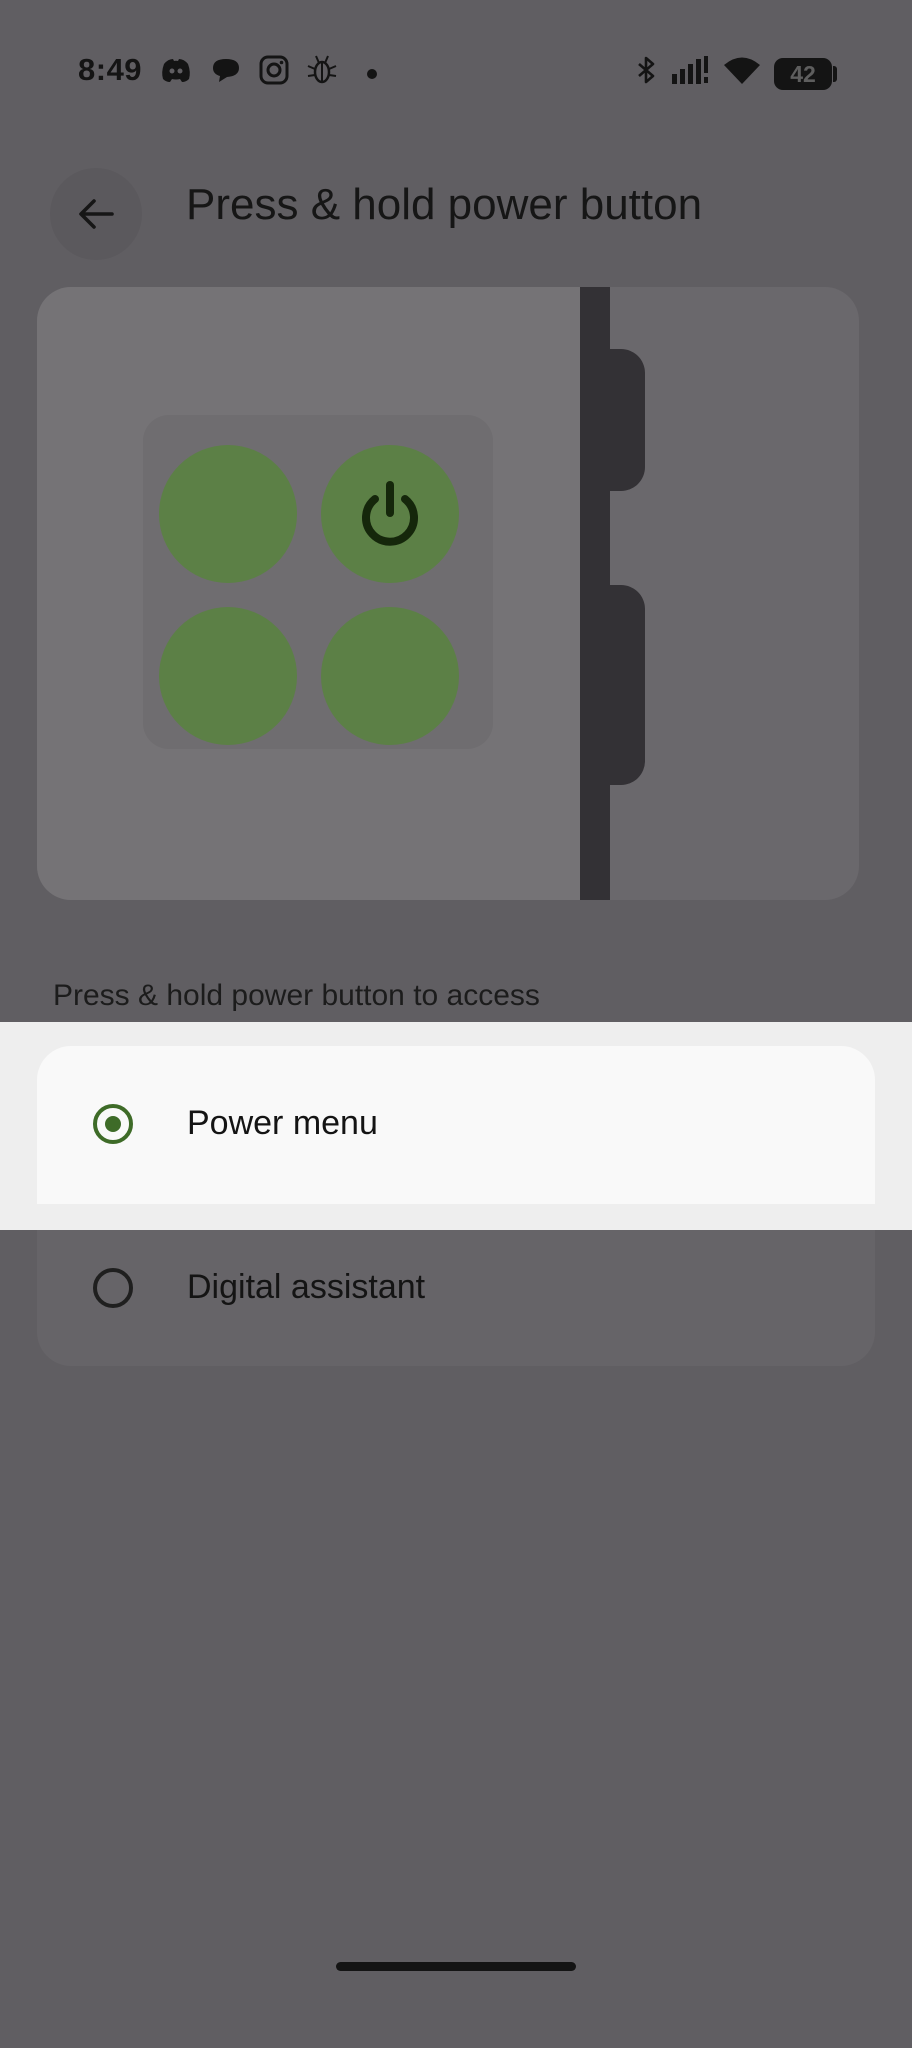  Describe the element at coordinates (456, 1966) in the screenshot. I see `home-indicator` at that location.